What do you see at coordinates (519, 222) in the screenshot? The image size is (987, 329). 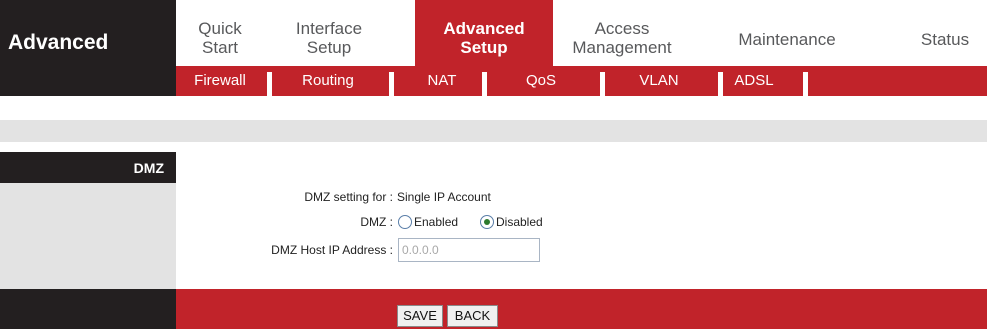 I see `disabled-label: Disabled` at bounding box center [519, 222].